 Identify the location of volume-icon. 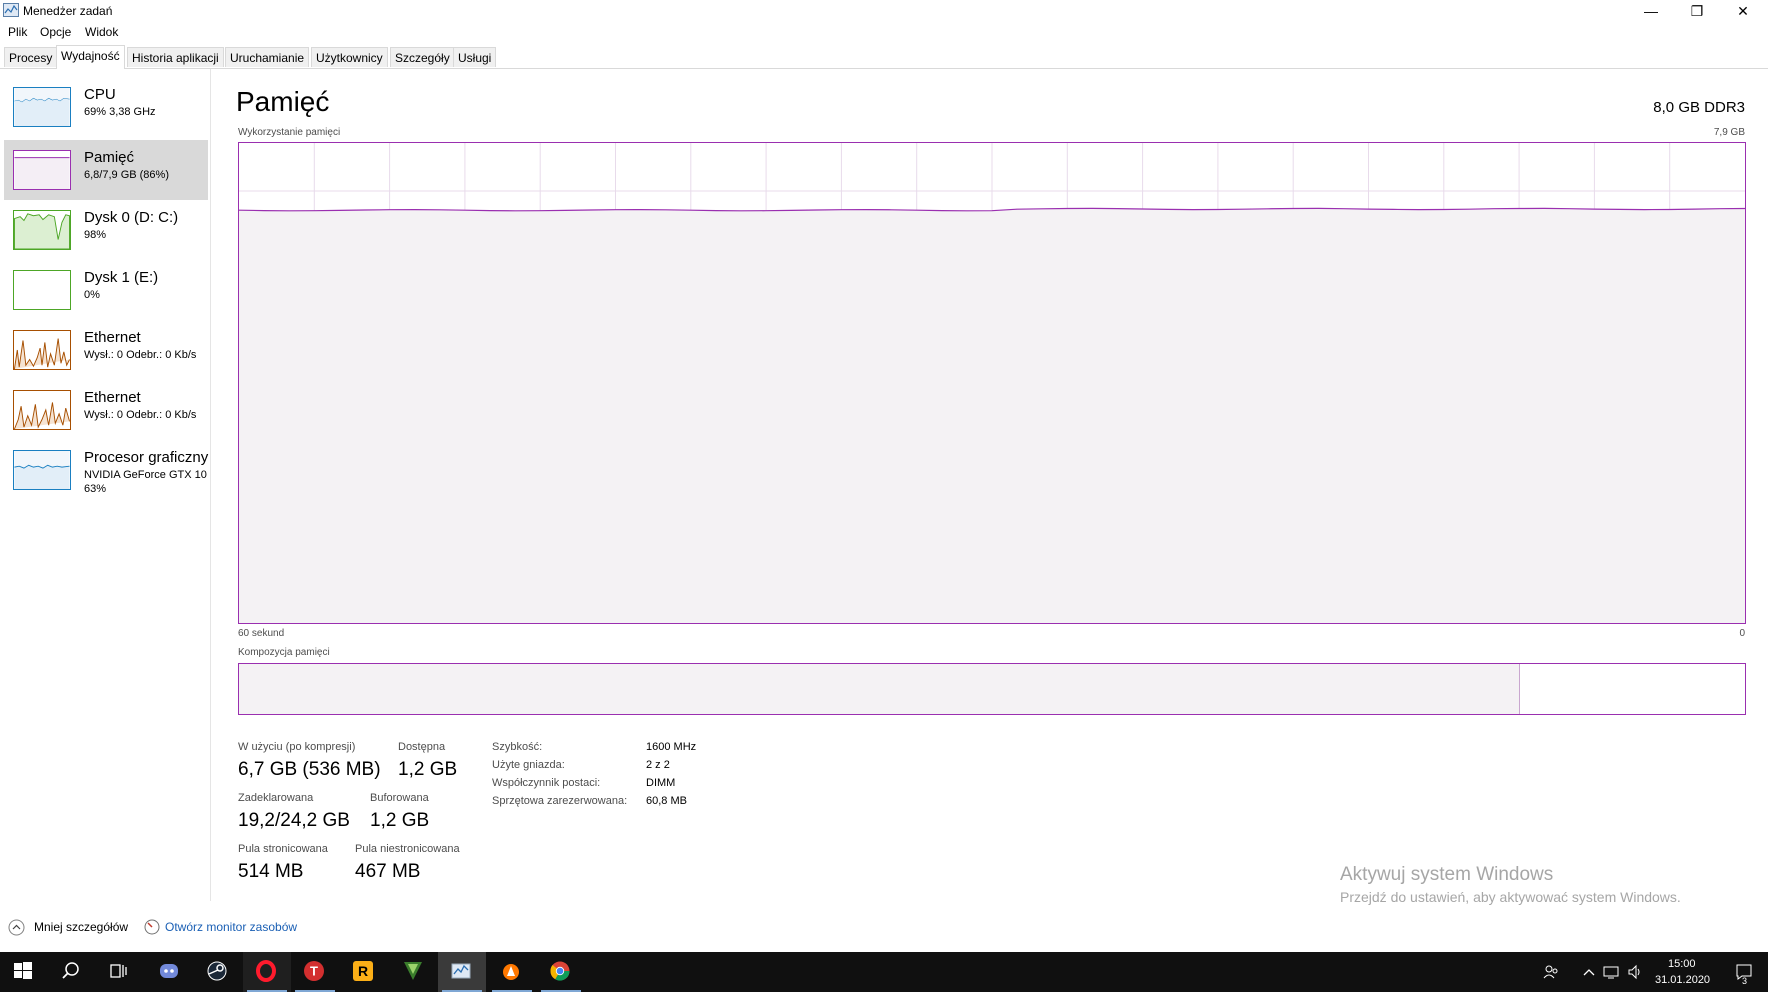
(1635, 972).